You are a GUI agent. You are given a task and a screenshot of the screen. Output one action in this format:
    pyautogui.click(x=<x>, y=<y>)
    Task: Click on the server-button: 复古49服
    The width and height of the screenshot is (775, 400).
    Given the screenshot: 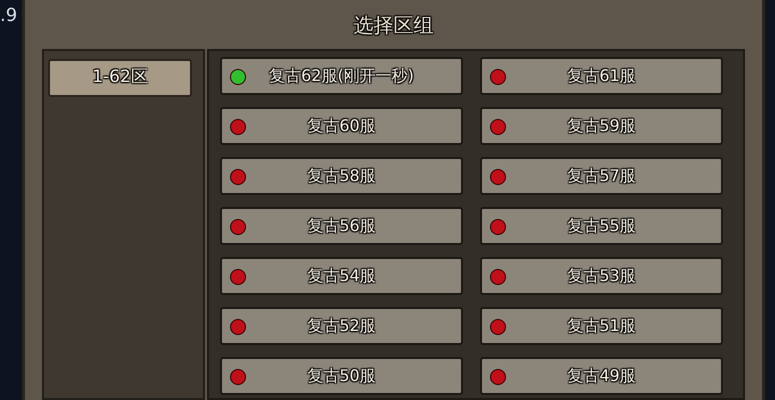 What is the action you would take?
    pyautogui.click(x=601, y=376)
    